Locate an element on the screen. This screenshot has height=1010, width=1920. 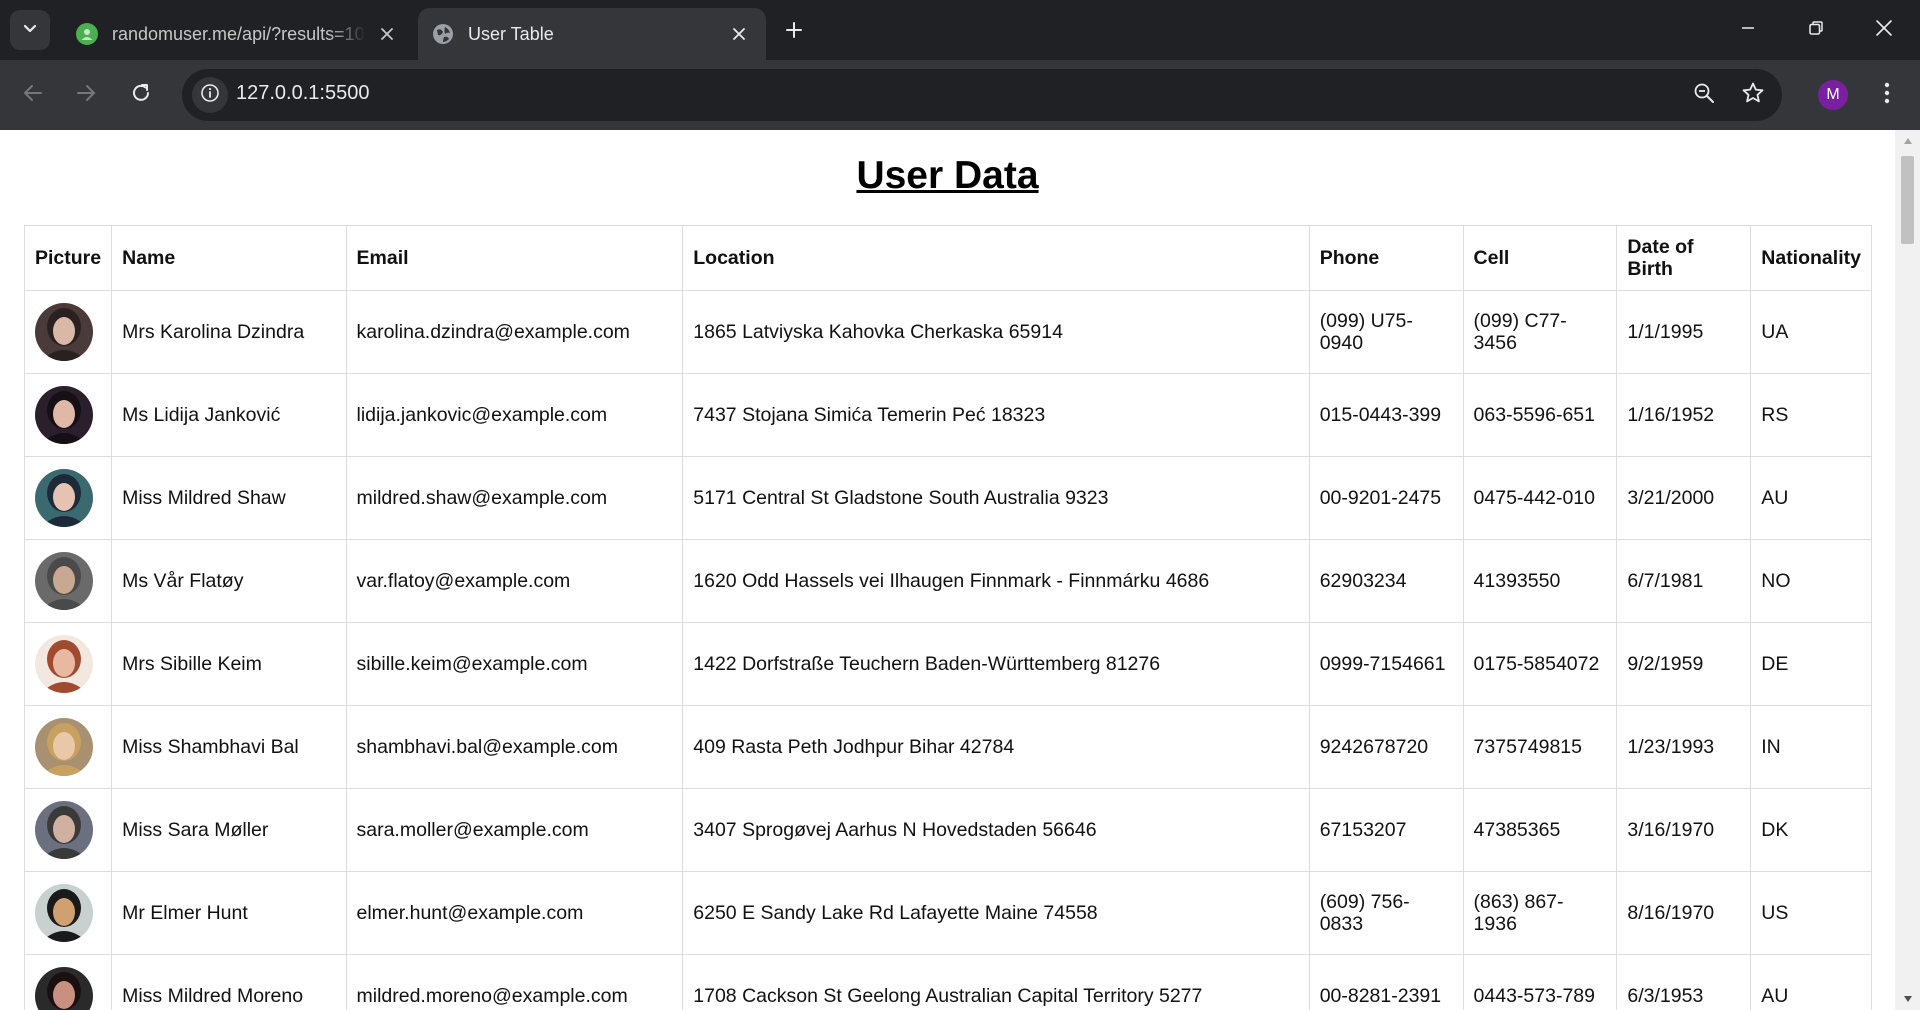
email-cell: mildred.shaw@example.com is located at coordinates (514, 498).